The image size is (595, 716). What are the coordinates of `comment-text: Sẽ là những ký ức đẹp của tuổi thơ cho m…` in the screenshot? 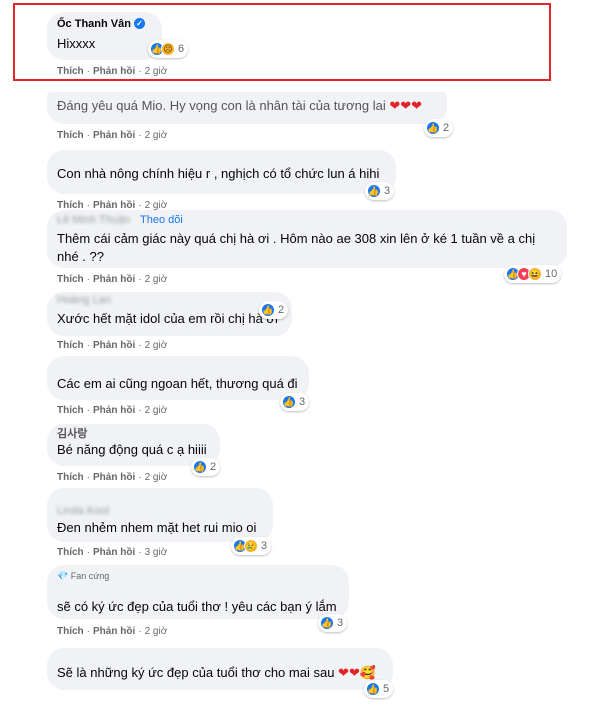 It's located at (216, 672).